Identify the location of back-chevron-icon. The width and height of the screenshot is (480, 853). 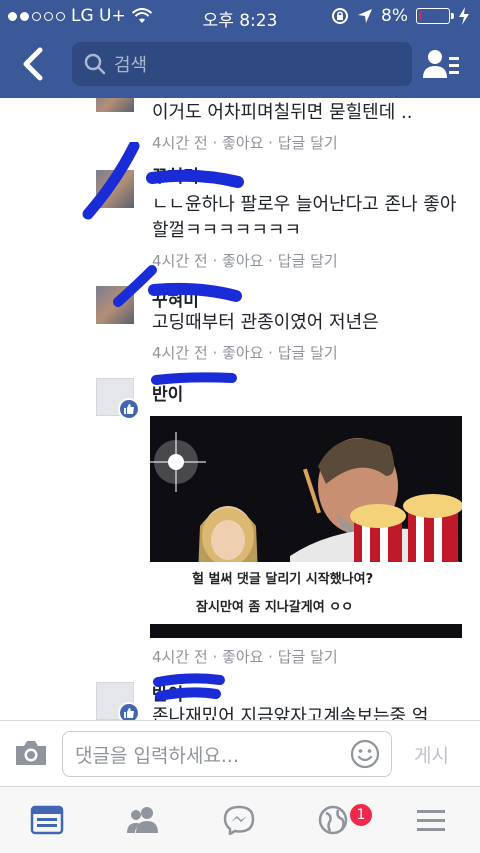
(33, 64).